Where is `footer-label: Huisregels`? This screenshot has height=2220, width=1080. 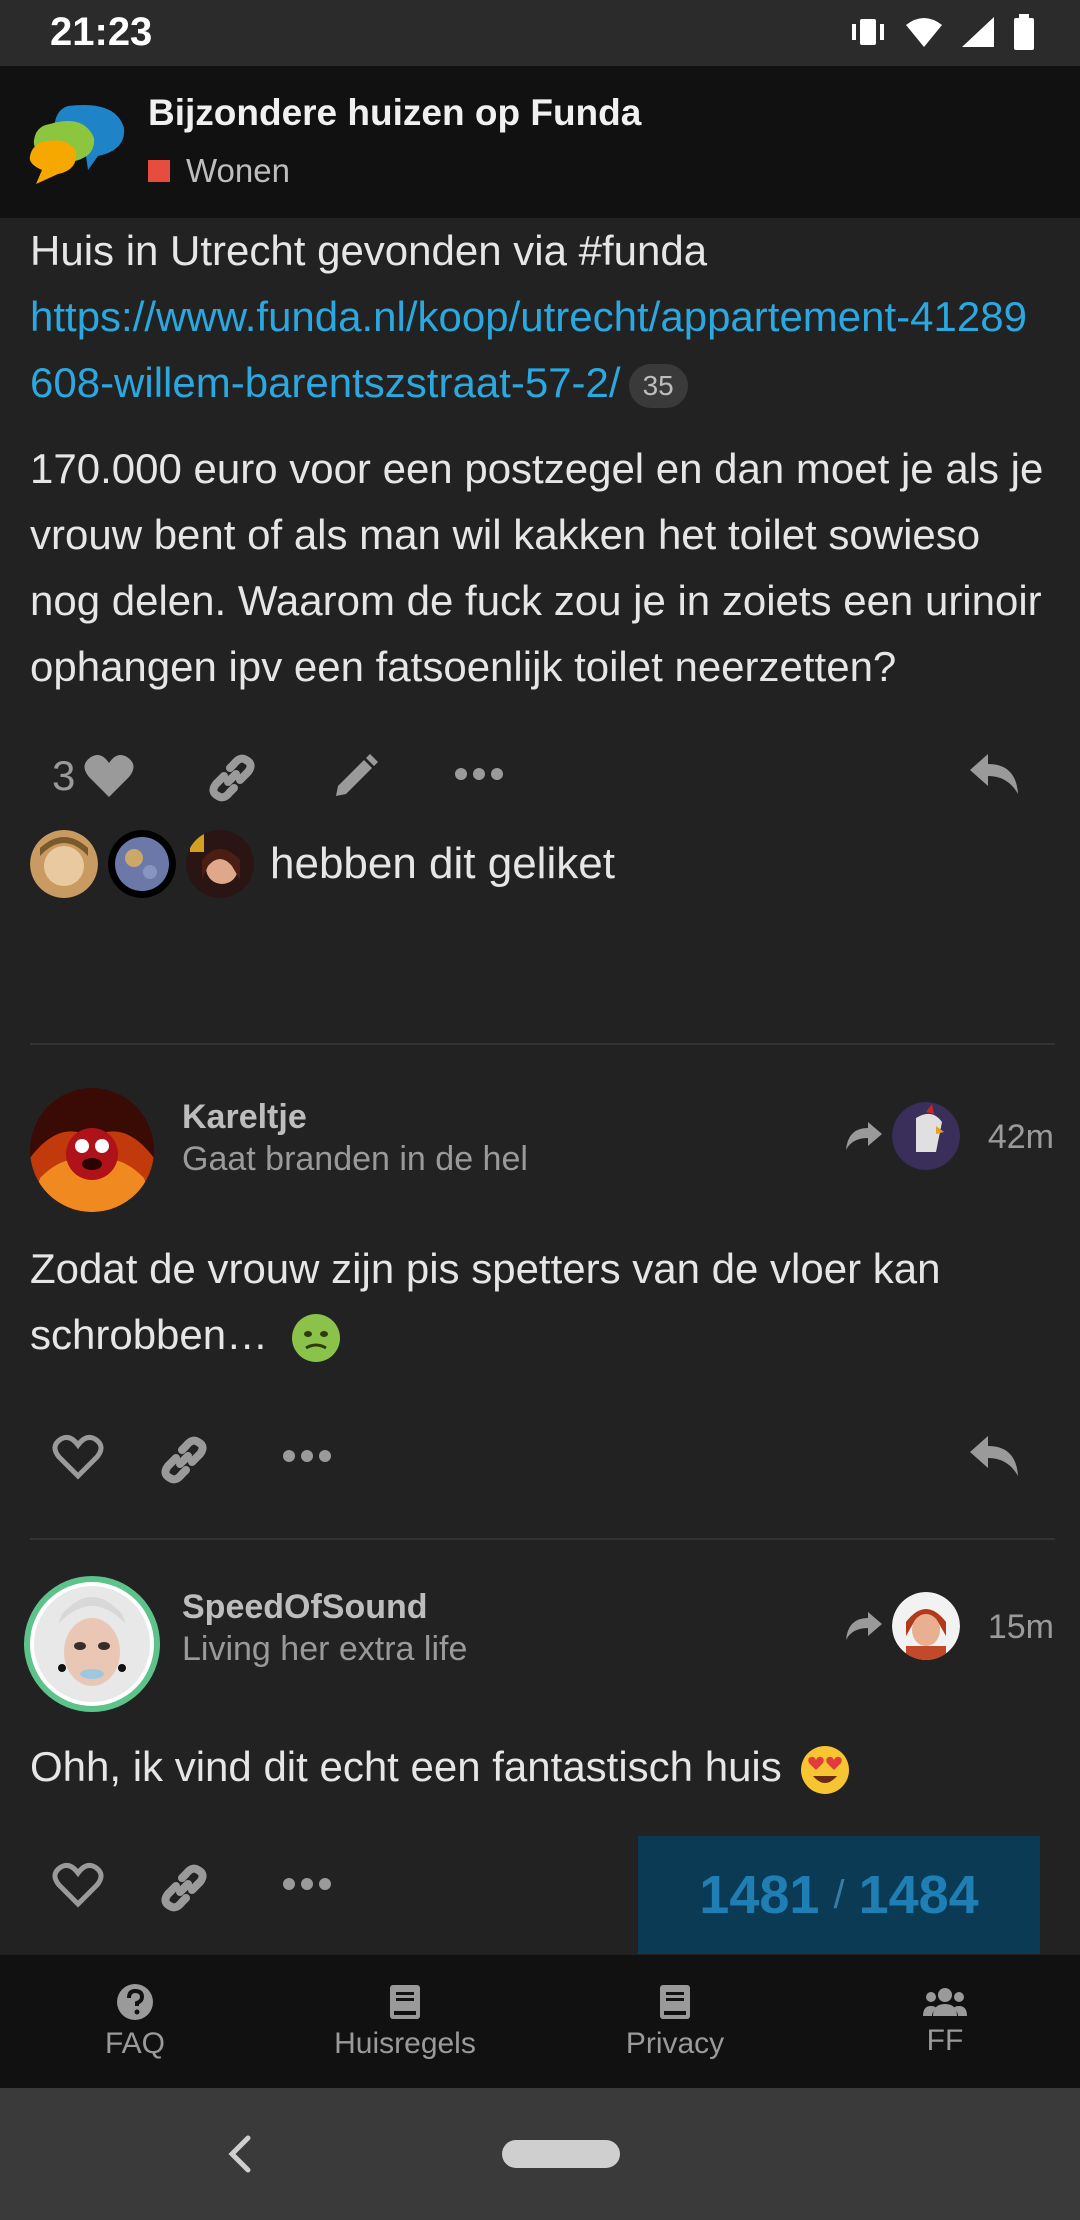
footer-label: Huisregels is located at coordinates (405, 2043).